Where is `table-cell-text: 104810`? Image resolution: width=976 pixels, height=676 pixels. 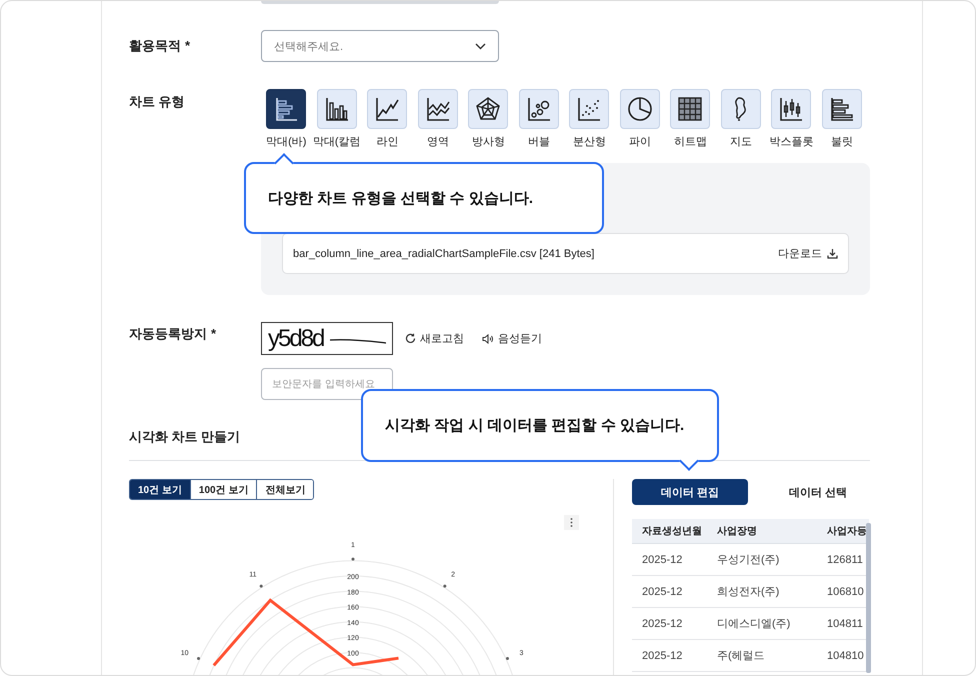
table-cell-text: 104810 is located at coordinates (845, 656).